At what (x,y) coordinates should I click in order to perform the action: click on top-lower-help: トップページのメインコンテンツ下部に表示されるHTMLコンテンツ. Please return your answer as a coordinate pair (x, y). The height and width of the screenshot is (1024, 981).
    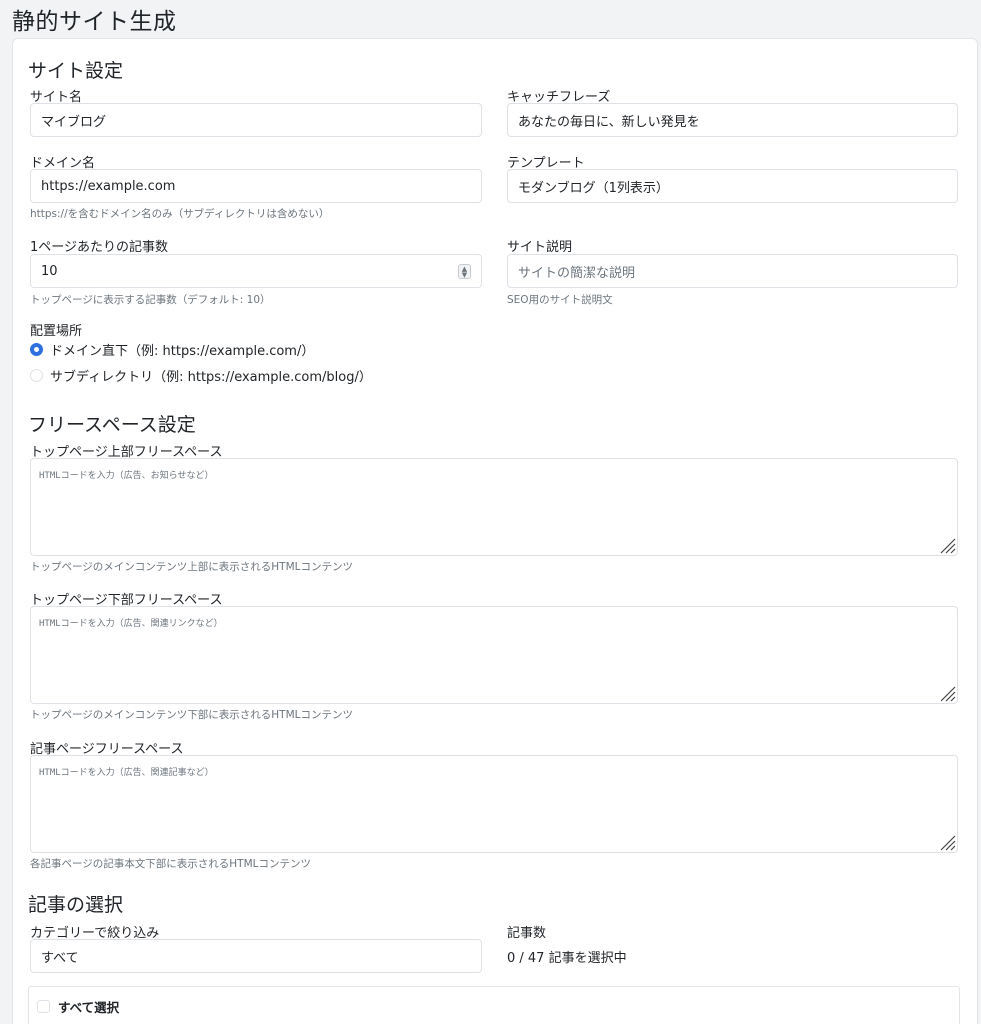
    Looking at the image, I should click on (192, 715).